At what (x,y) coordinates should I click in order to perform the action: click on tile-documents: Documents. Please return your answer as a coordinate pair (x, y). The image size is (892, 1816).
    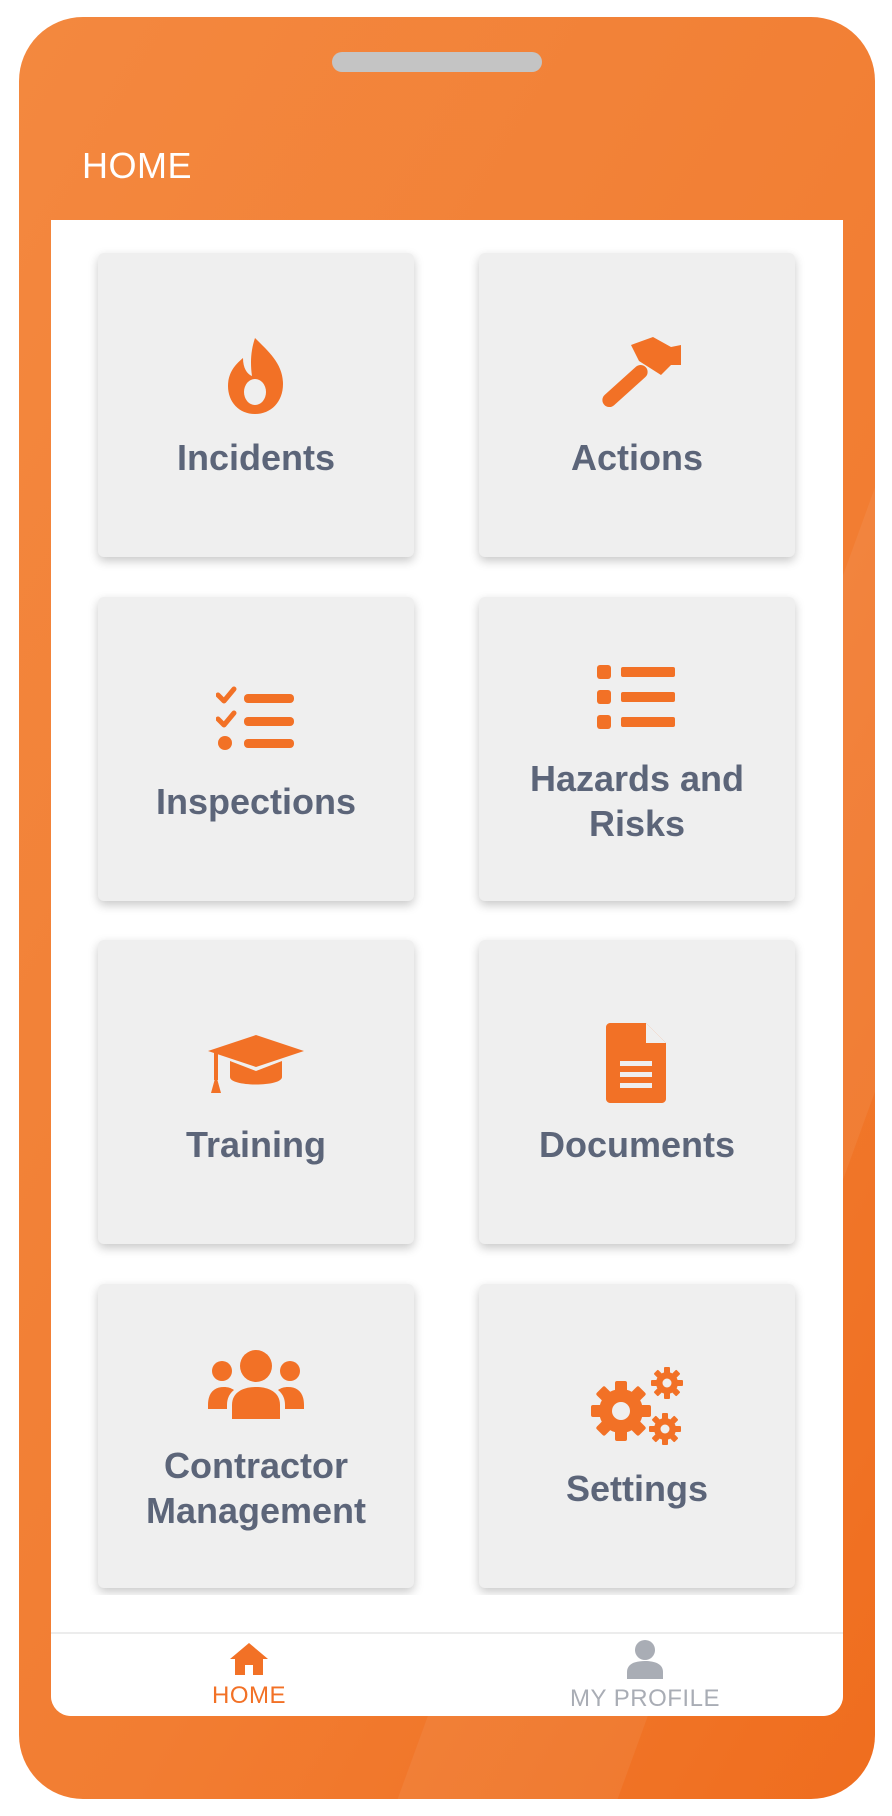
    Looking at the image, I should click on (637, 1092).